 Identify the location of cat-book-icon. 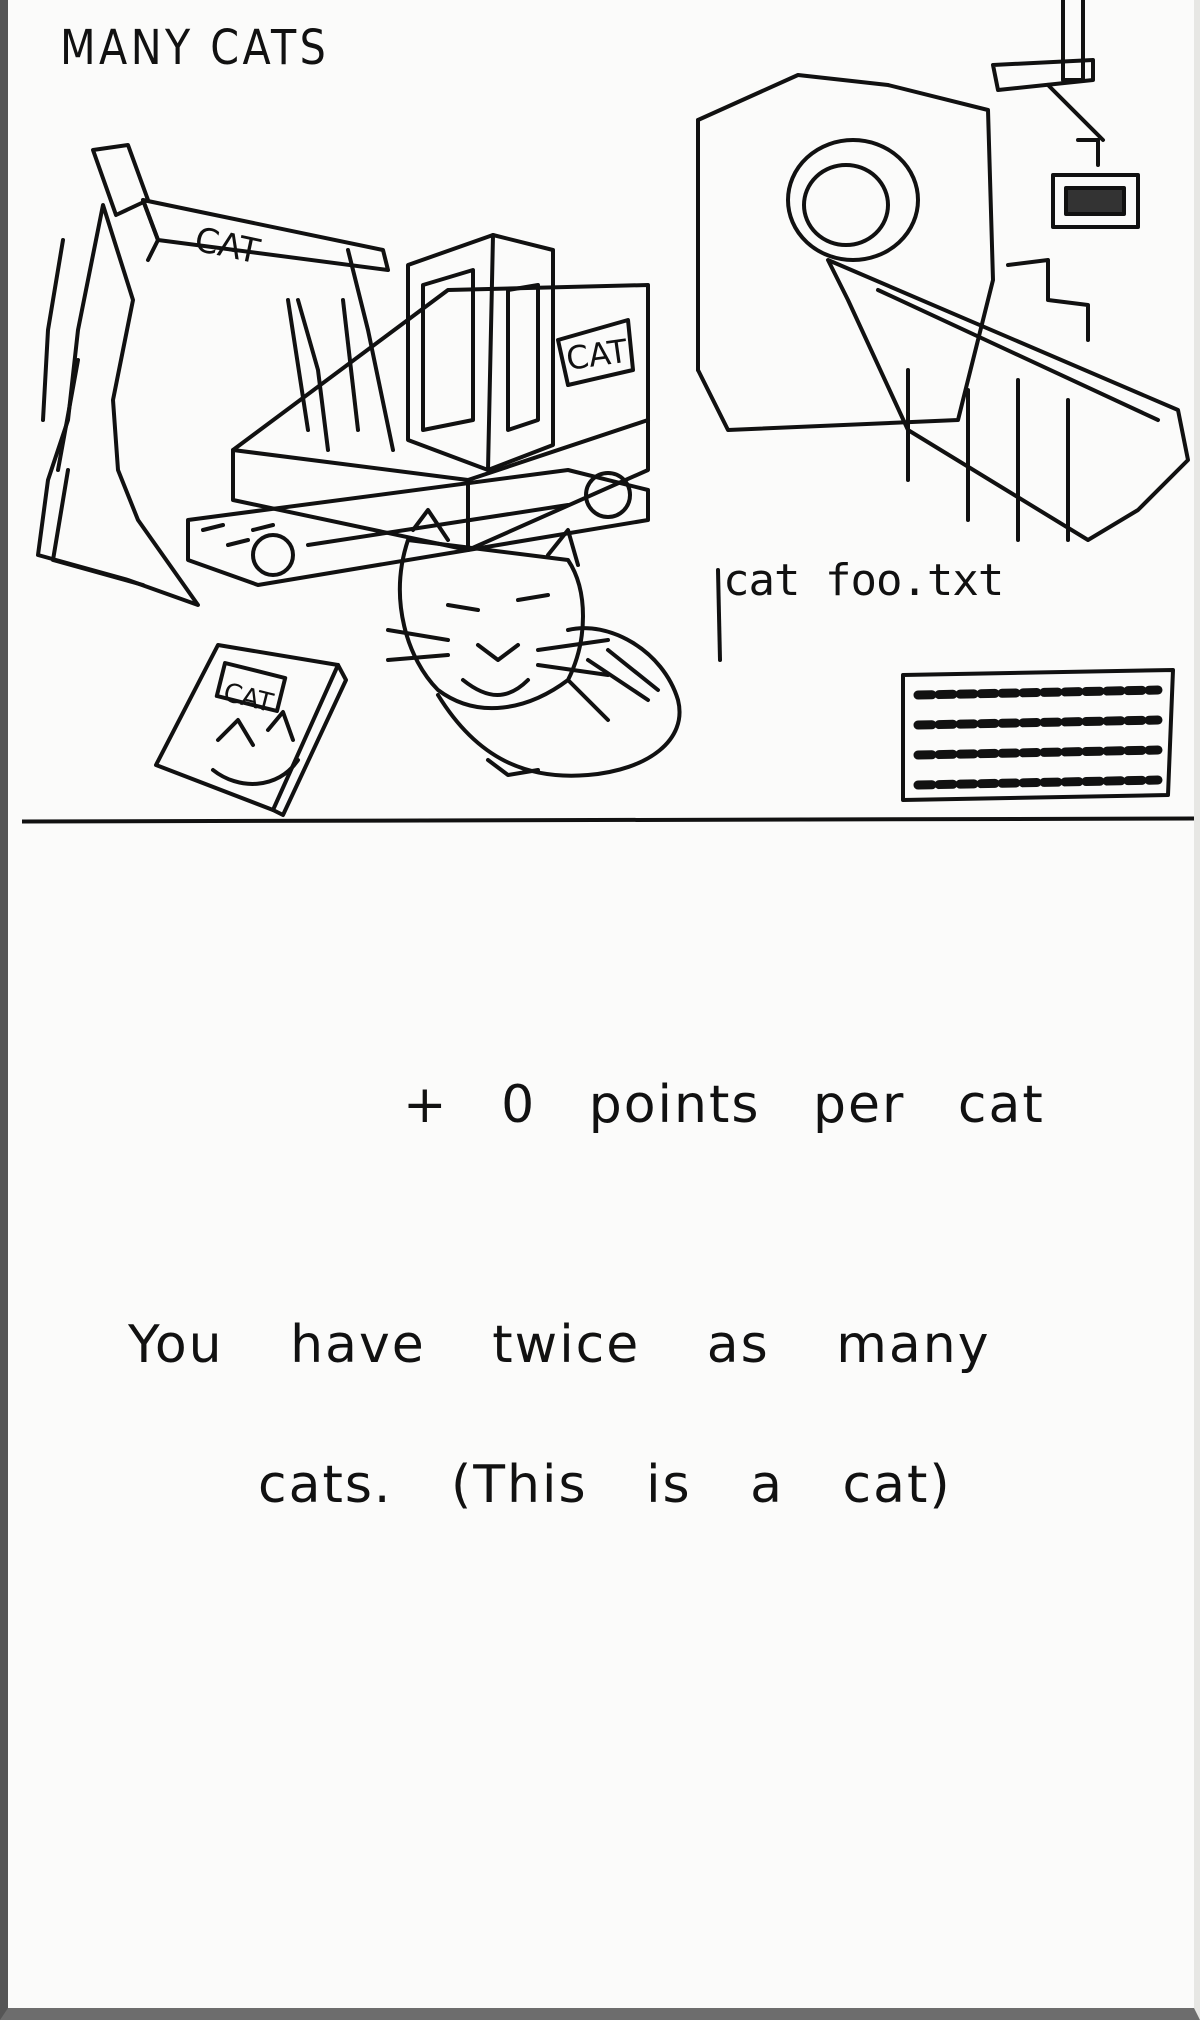
(251, 730).